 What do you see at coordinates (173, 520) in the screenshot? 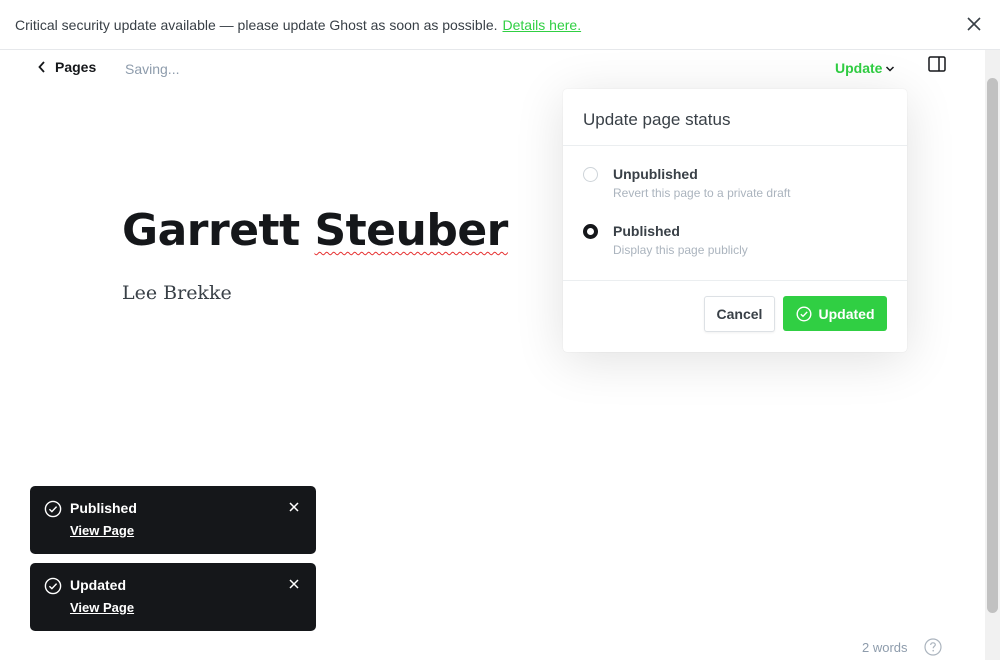
I see `notification-toast: Published View Page` at bounding box center [173, 520].